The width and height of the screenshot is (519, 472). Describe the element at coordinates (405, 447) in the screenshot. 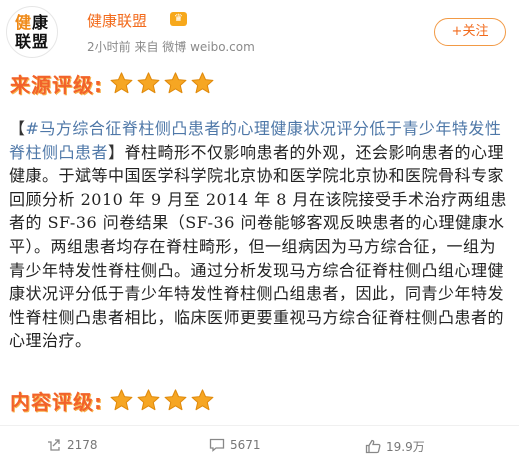

I see `like-count: 19.9万` at that location.